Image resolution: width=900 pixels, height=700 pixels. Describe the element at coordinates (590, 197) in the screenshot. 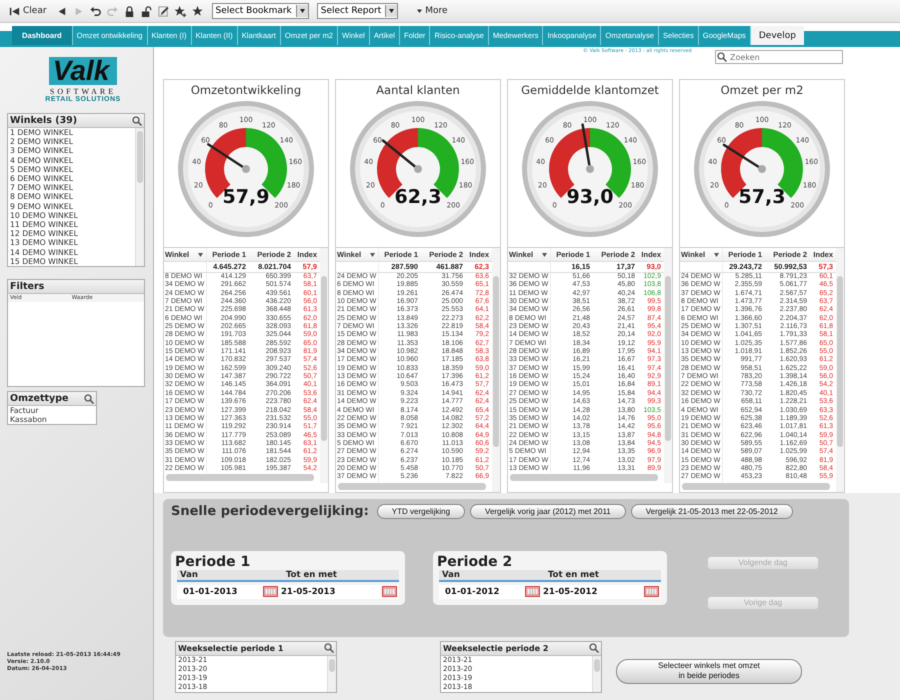

I see `gauge-value: 93,0` at that location.